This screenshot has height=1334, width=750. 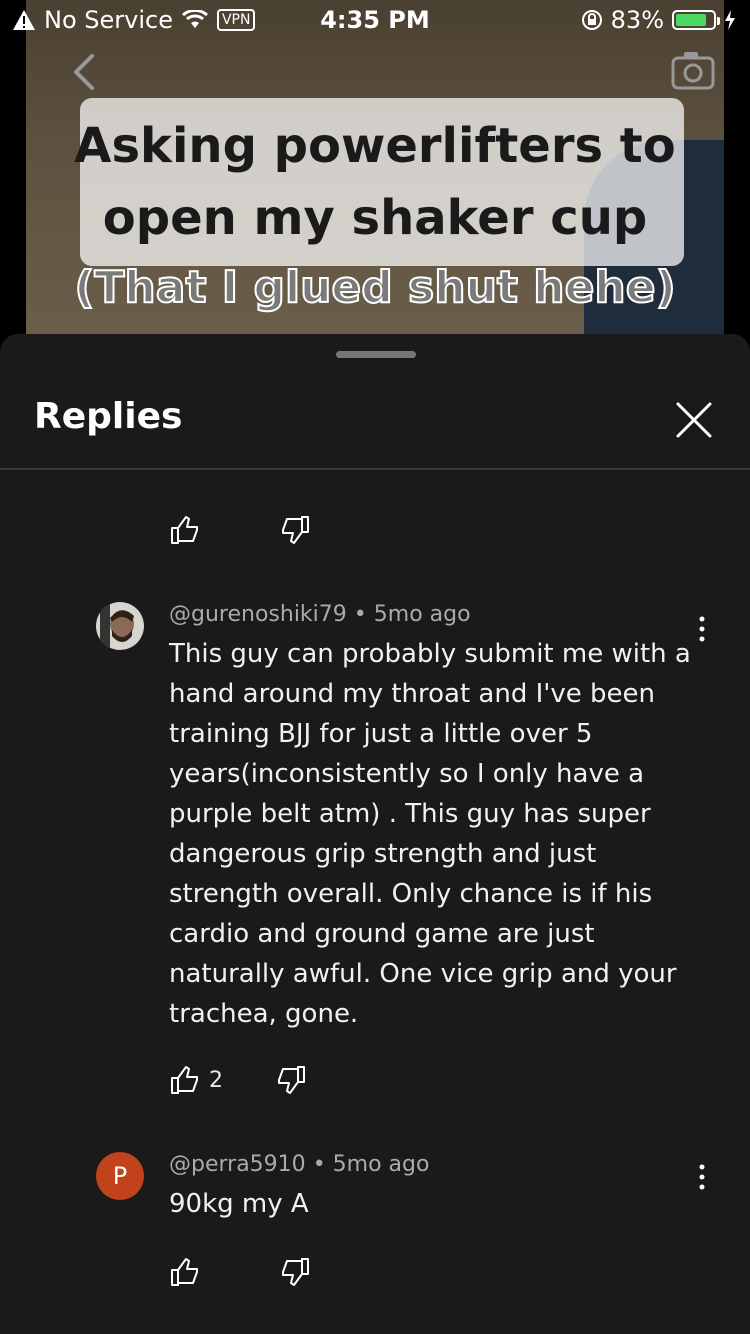 What do you see at coordinates (693, 71) in the screenshot?
I see `camera-icon` at bounding box center [693, 71].